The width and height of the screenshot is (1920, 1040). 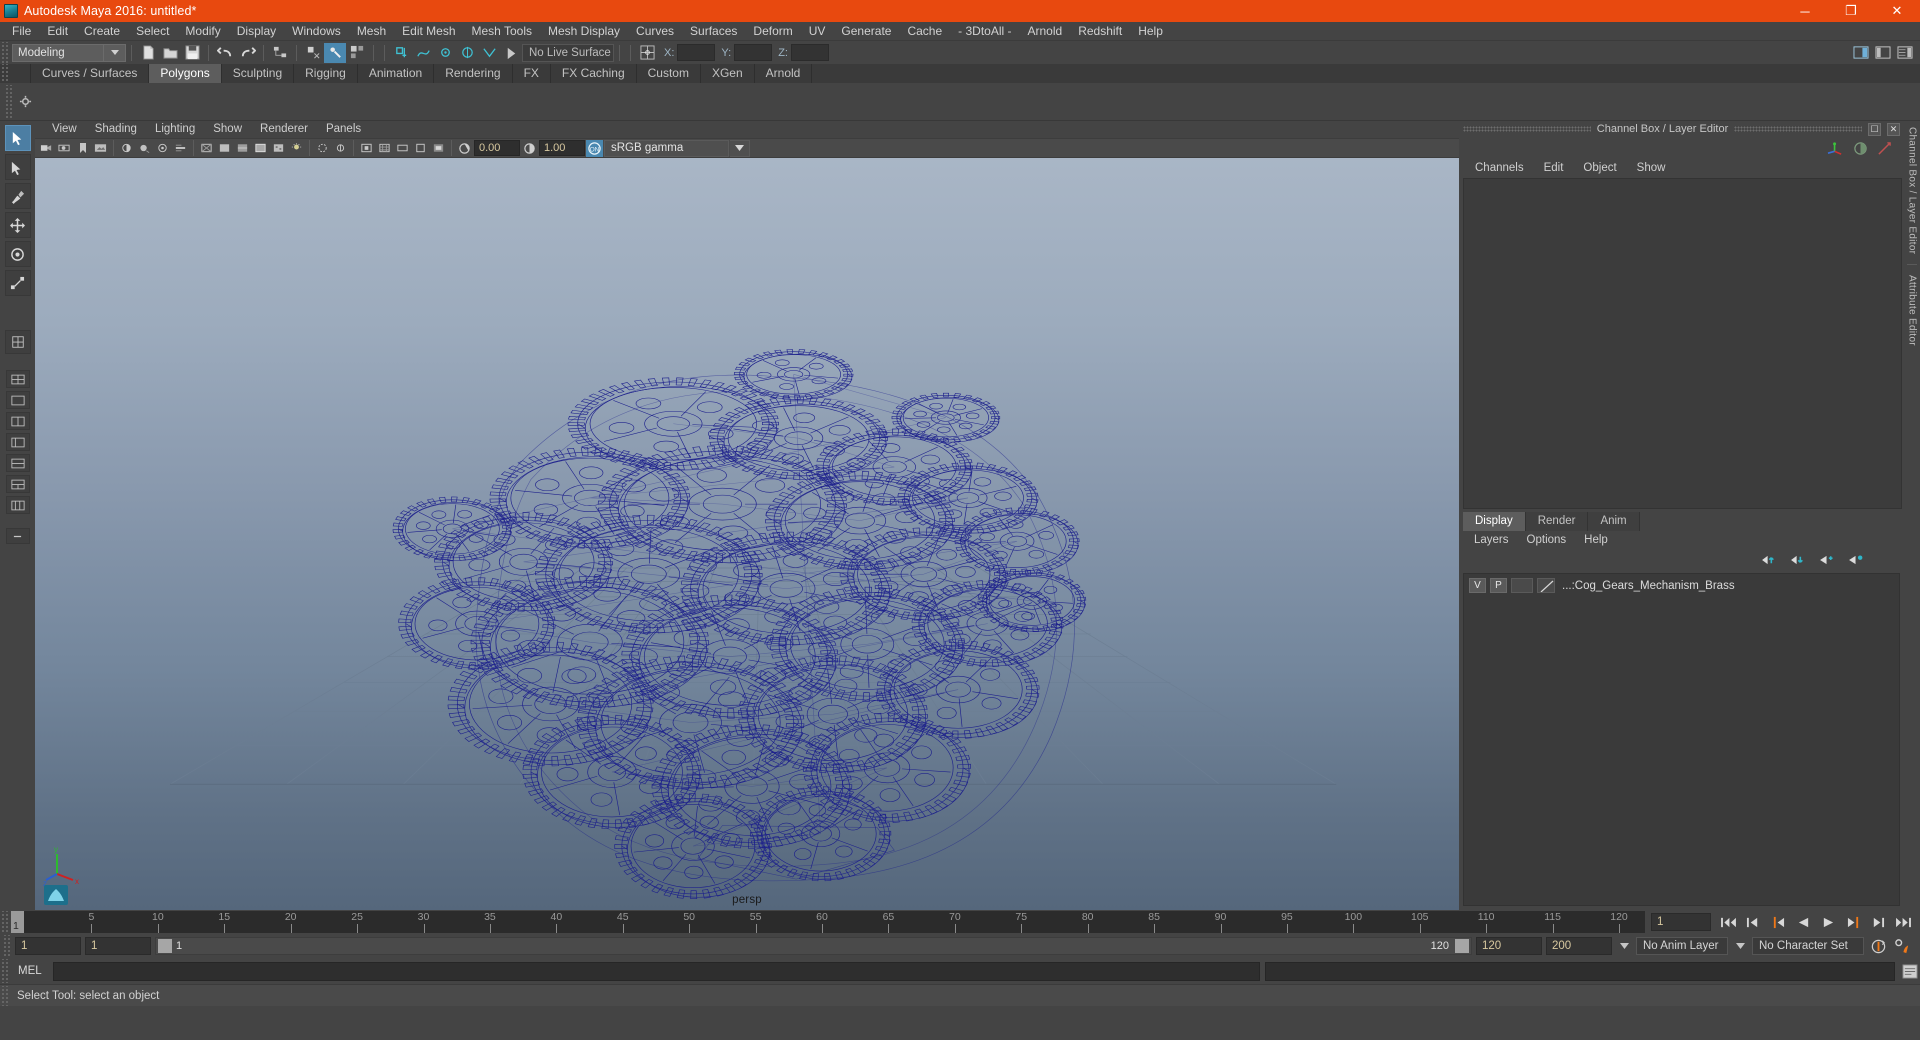 What do you see at coordinates (1580, 971) in the screenshot?
I see `command-response-field` at bounding box center [1580, 971].